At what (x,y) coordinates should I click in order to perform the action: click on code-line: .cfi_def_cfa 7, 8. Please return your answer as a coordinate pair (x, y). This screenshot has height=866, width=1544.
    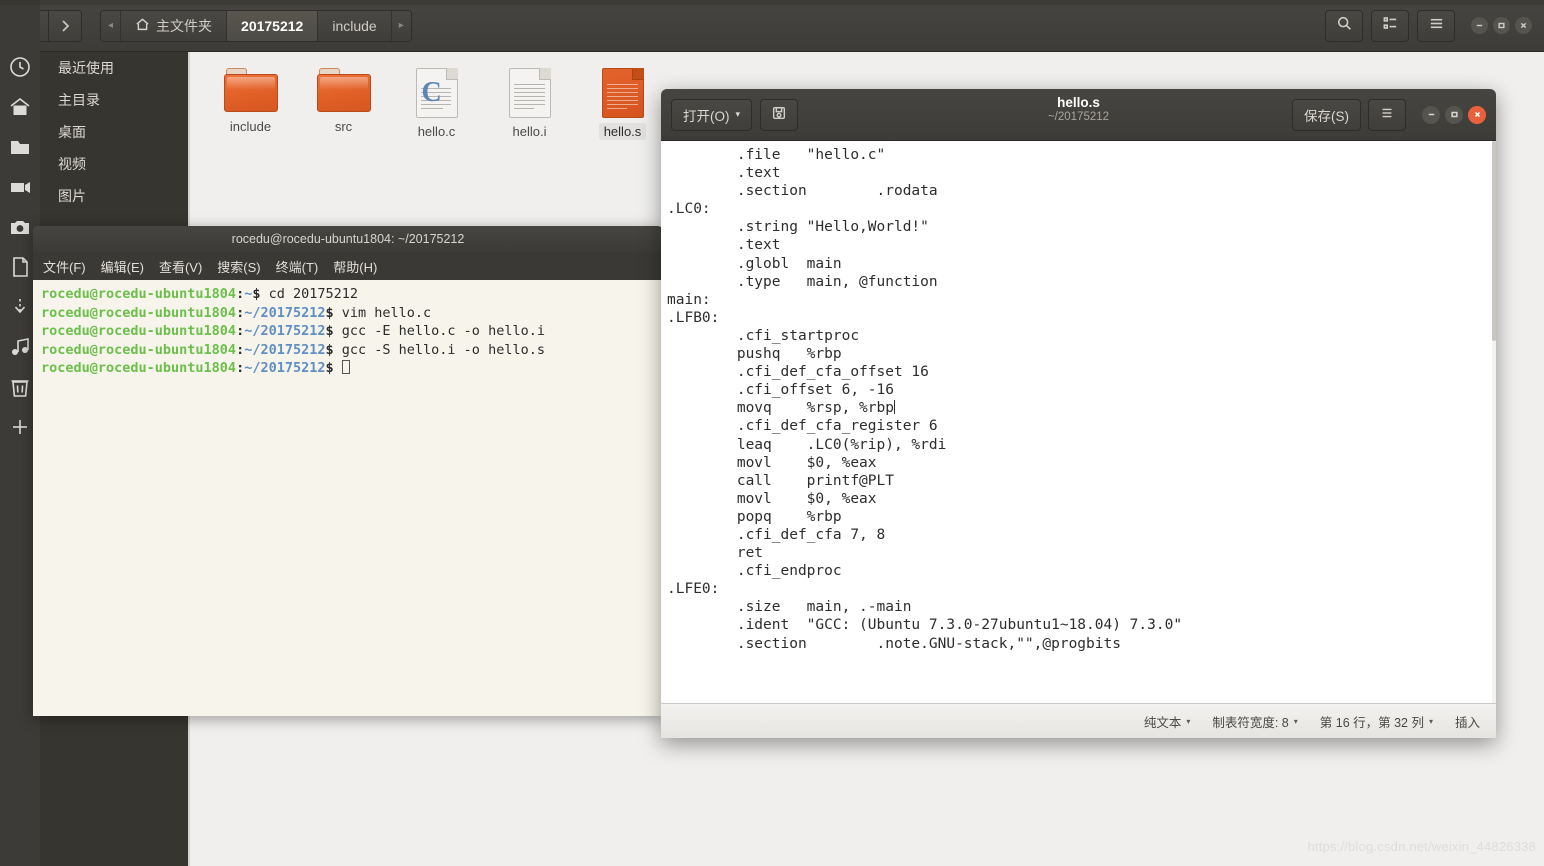
    Looking at the image, I should click on (776, 534).